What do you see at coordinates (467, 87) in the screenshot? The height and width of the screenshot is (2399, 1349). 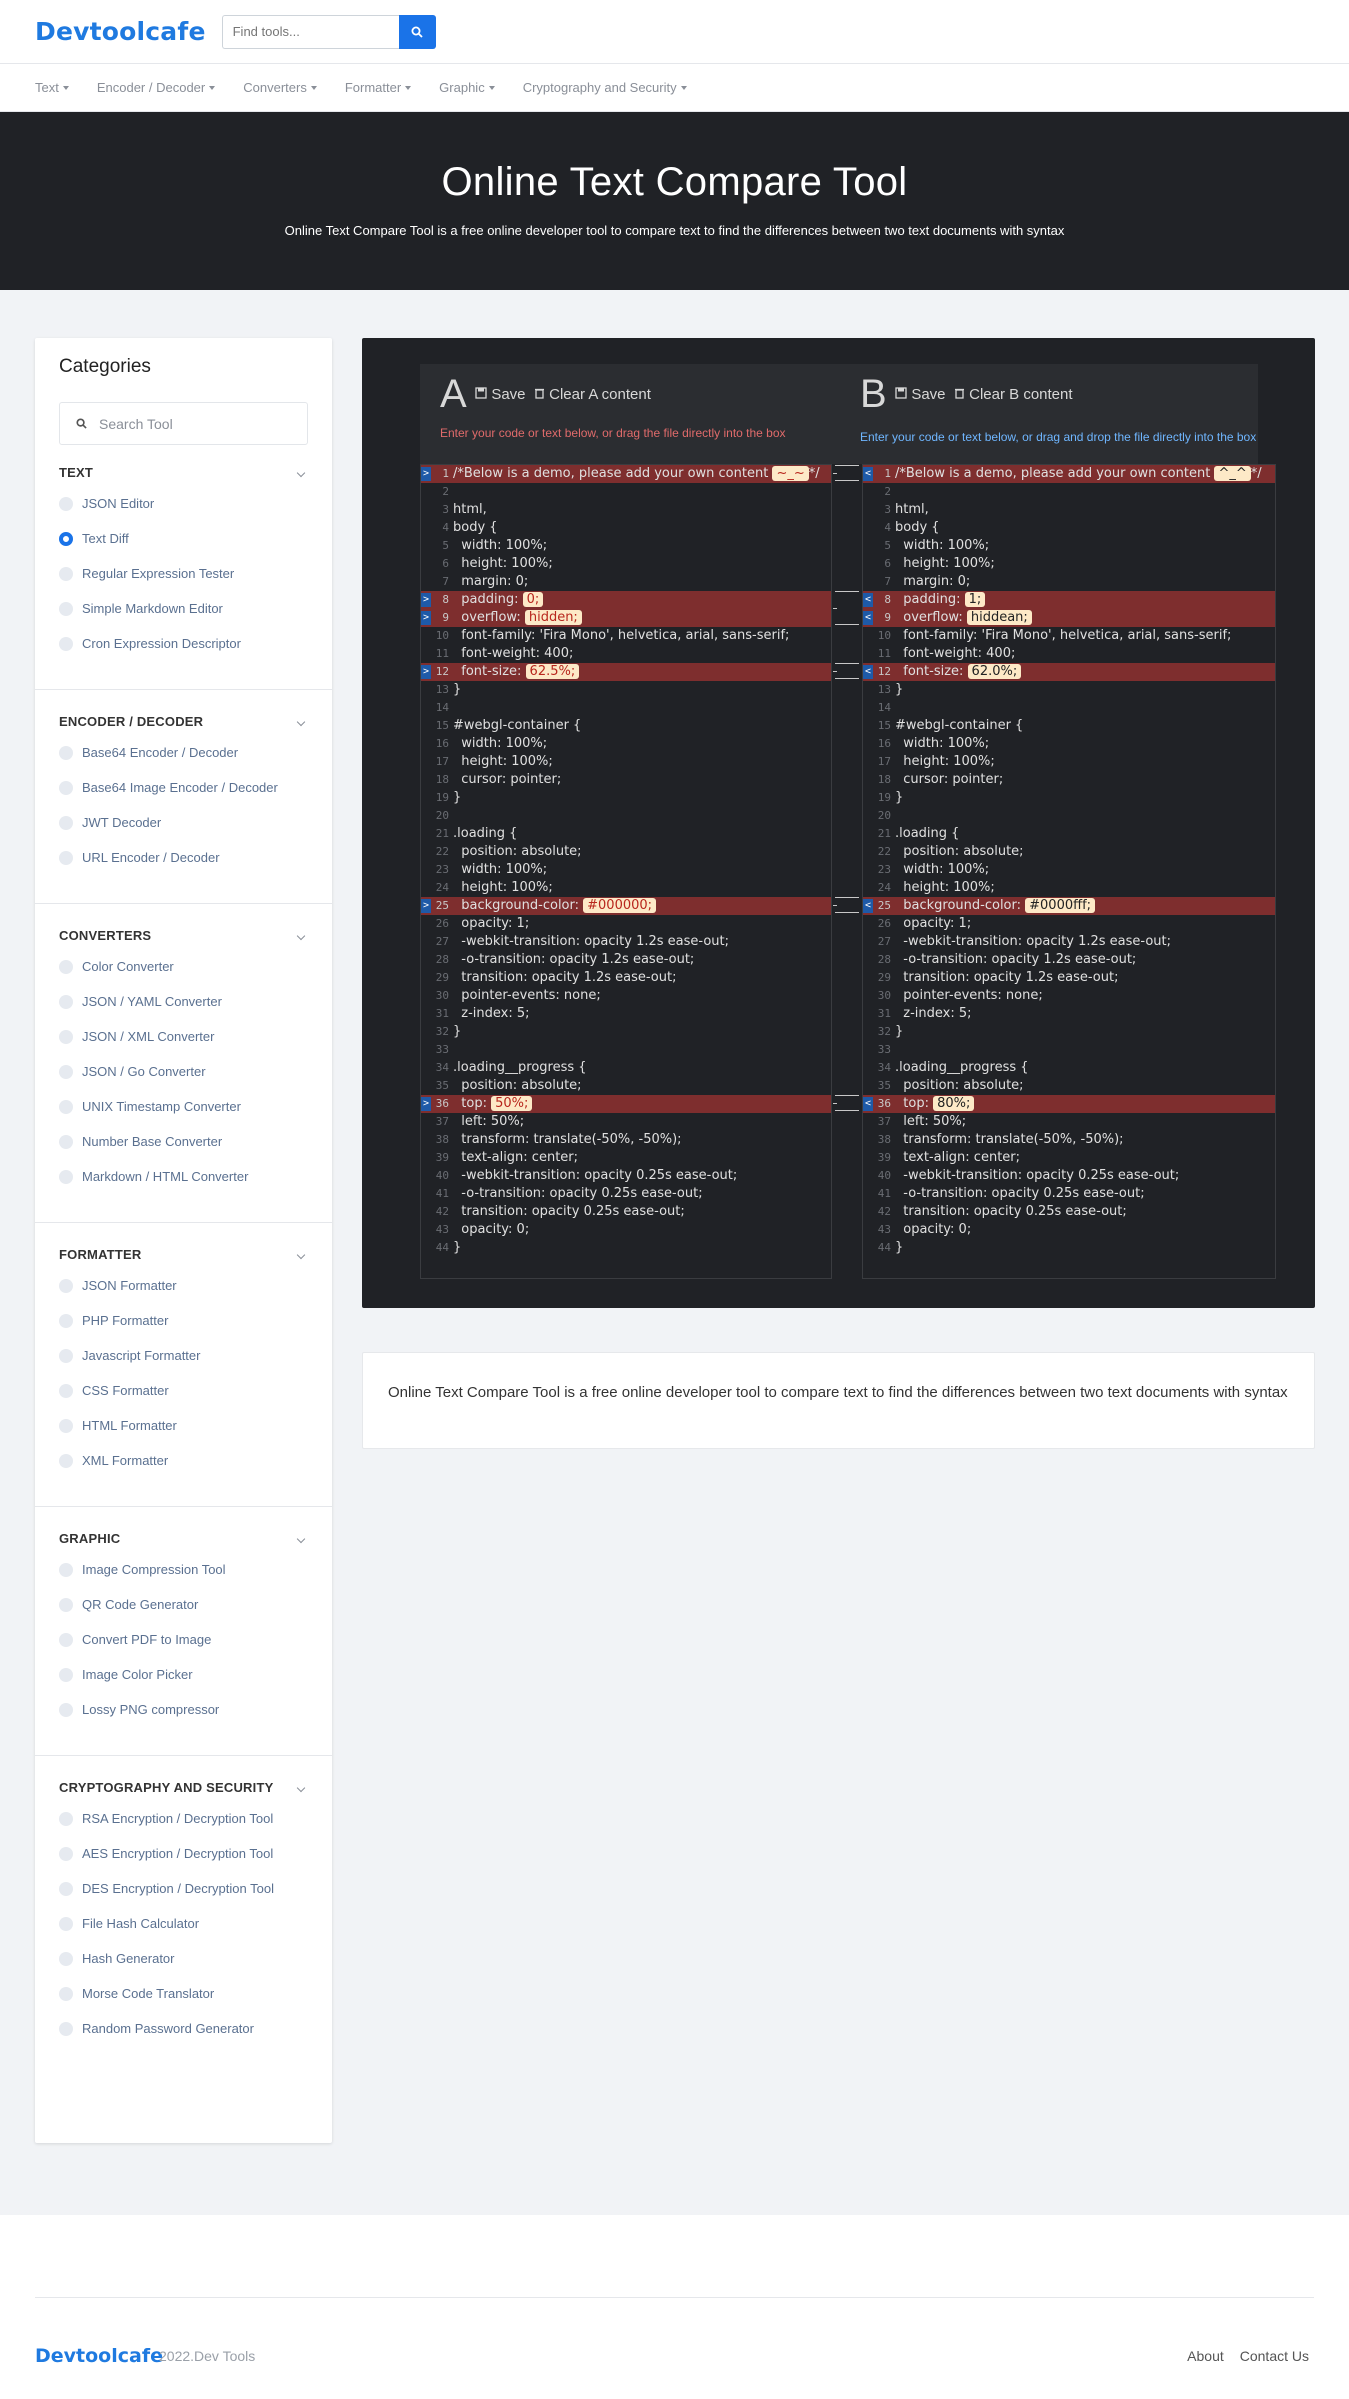 I see `nav-graphic: Graphic` at bounding box center [467, 87].